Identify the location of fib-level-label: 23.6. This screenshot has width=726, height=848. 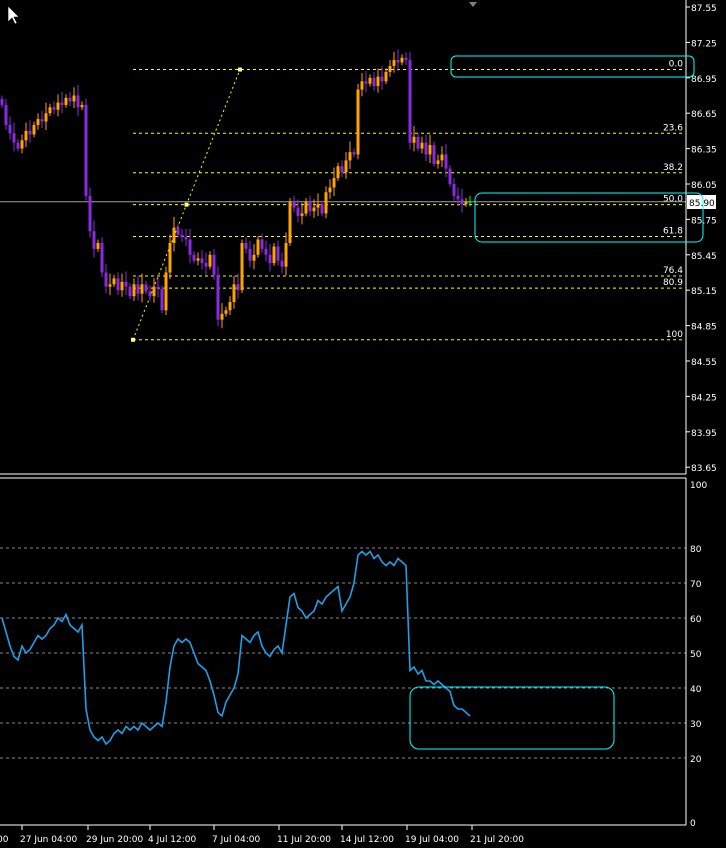
(673, 128).